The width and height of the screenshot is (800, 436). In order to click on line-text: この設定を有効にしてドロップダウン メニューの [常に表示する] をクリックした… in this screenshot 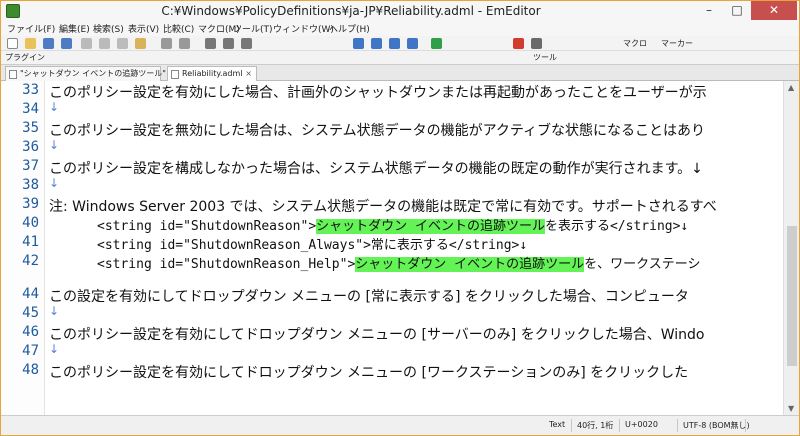, I will do `click(369, 297)`.